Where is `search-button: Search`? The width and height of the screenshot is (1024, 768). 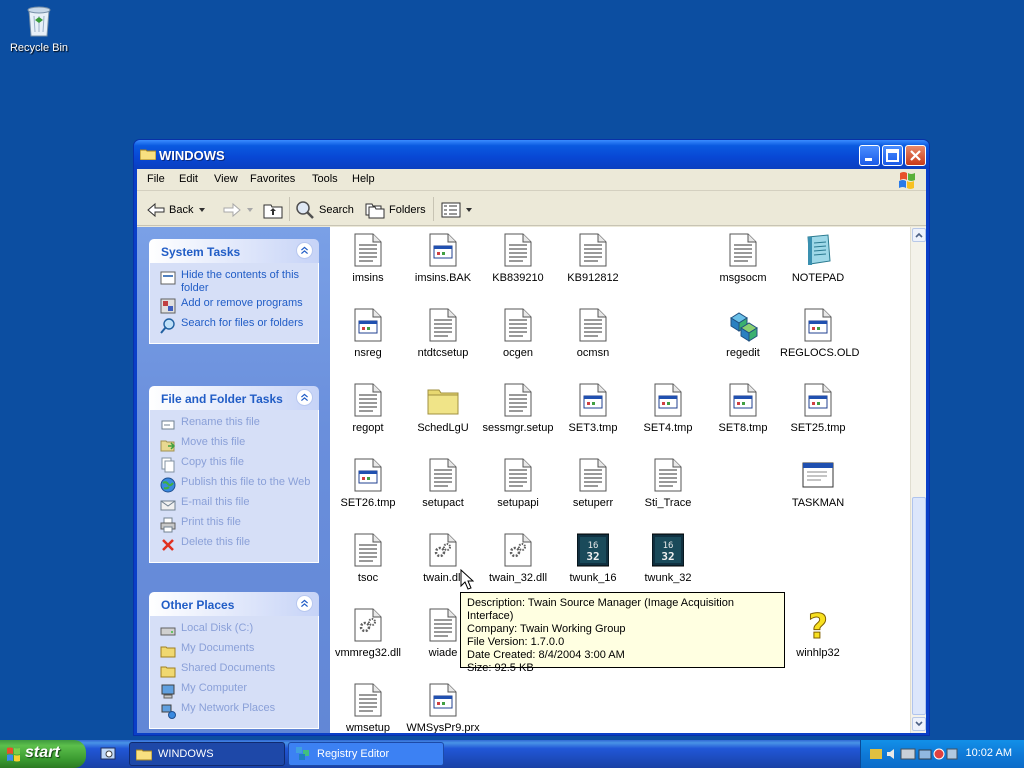
search-button: Search is located at coordinates (324, 210).